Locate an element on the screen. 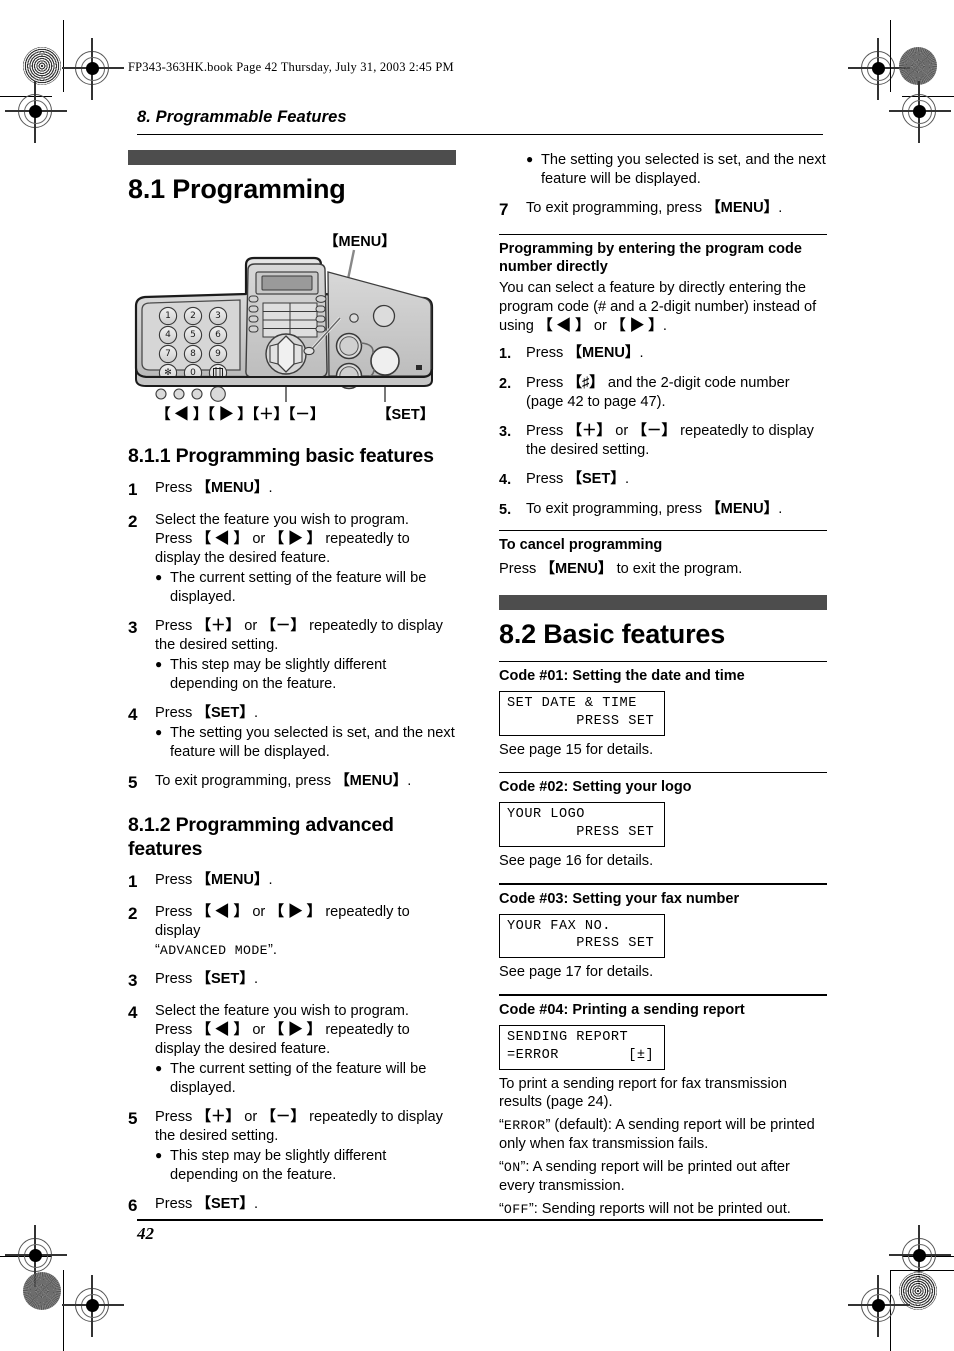 The width and height of the screenshot is (954, 1351). step-number: 4 is located at coordinates (133, 714).